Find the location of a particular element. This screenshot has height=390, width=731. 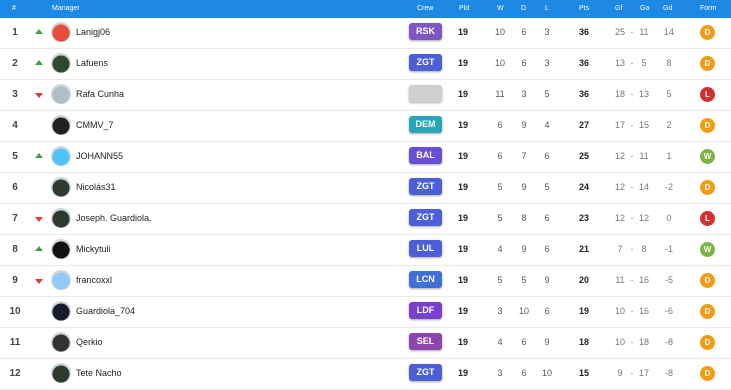

table-row: 11 Qerkio SEL 19 4 6 9 18 10-18 -8 D is located at coordinates (365, 343).